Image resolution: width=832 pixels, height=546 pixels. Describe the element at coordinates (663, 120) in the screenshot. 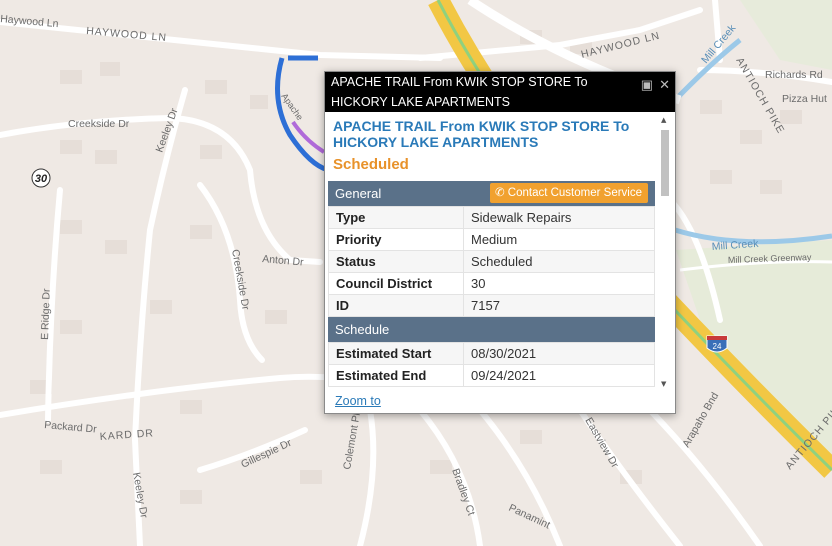

I see `scroll-up-icon: ▲` at that location.